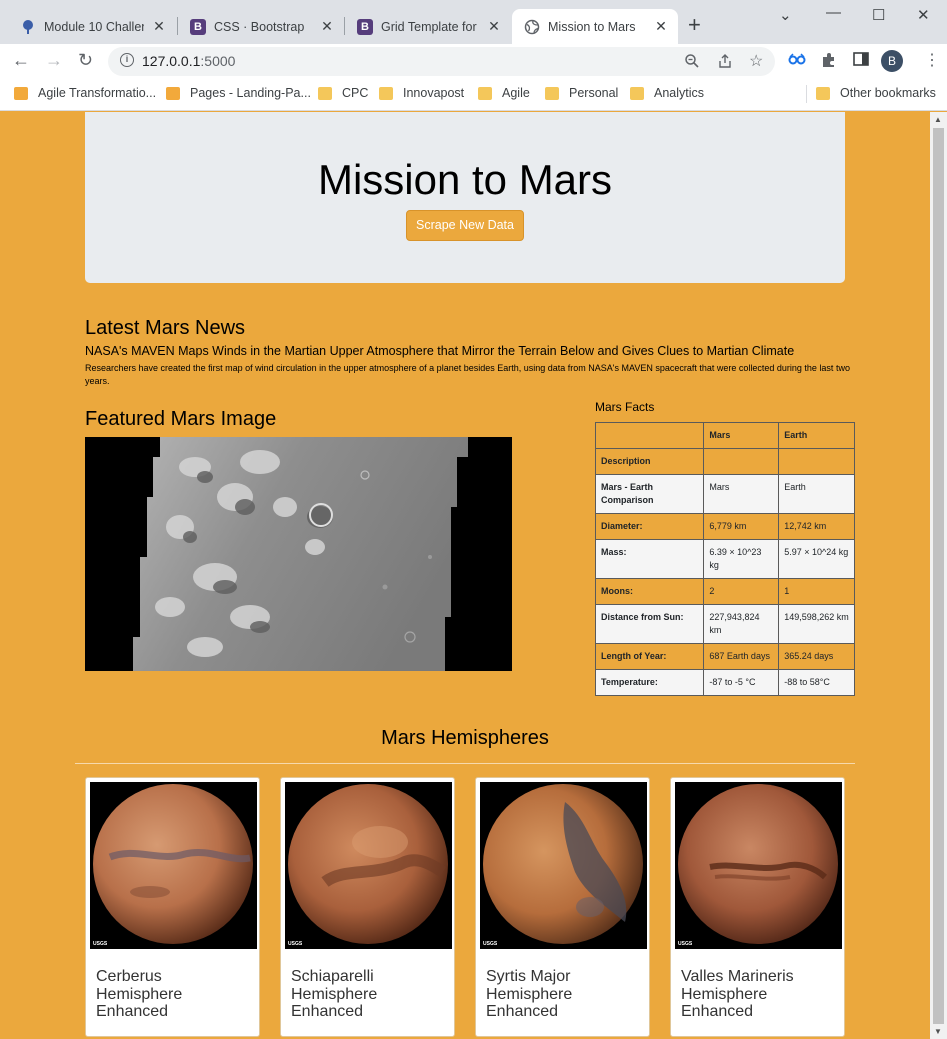 This screenshot has height=1039, width=947. What do you see at coordinates (298, 554) in the screenshot?
I see `featured-mars-image` at bounding box center [298, 554].